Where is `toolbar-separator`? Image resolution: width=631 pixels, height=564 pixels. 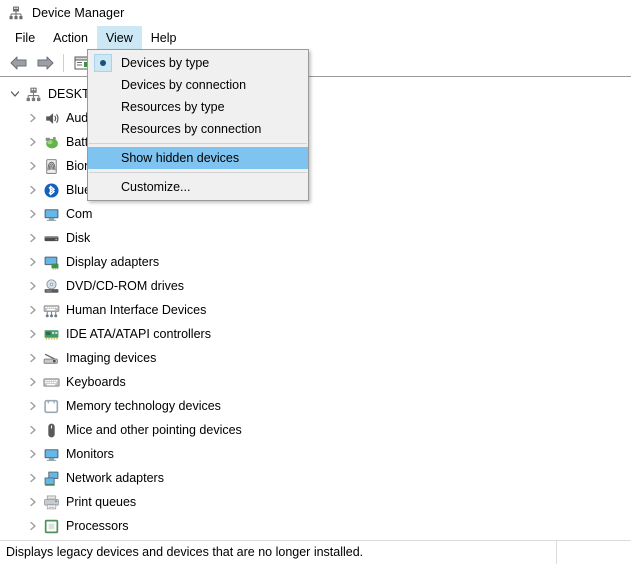 toolbar-separator is located at coordinates (63, 62).